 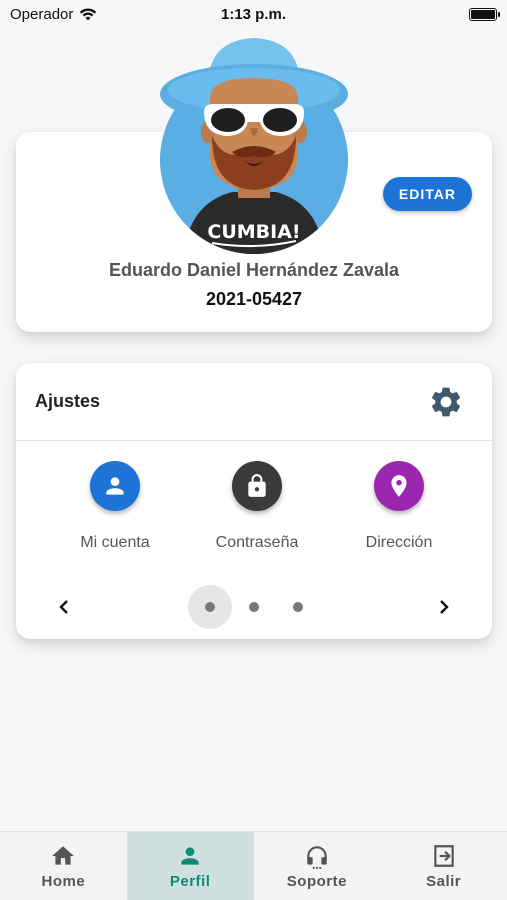 What do you see at coordinates (427, 194) in the screenshot?
I see `edit-profile-button: EDITAR` at bounding box center [427, 194].